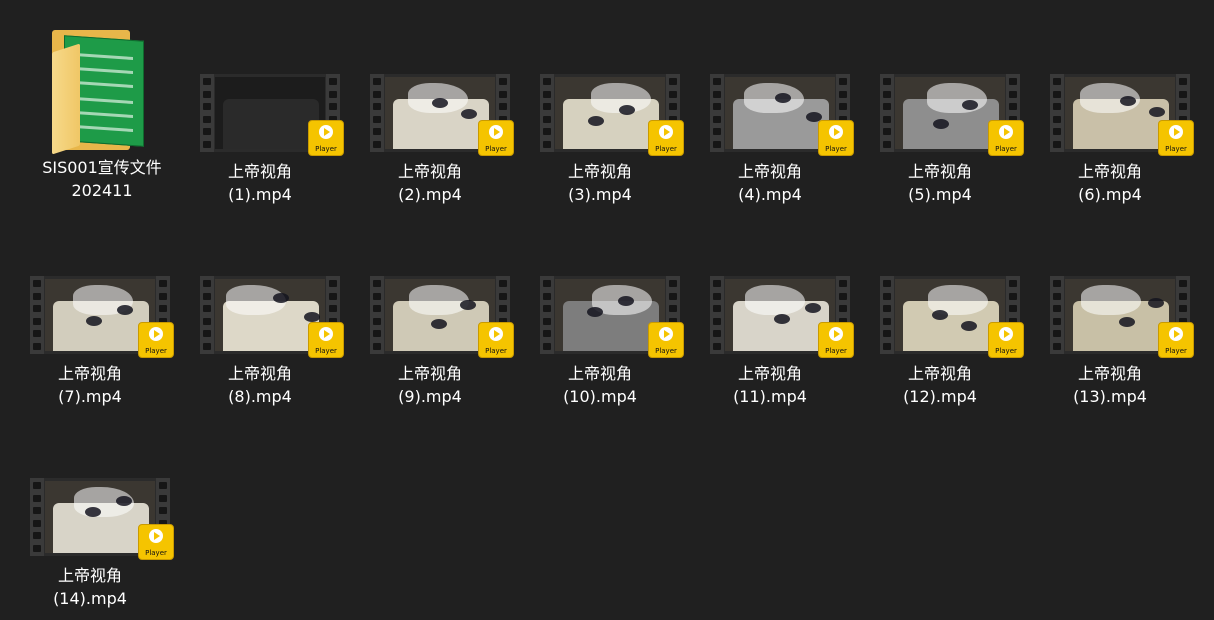  I want to click on file-name-line2: (12).mp4, so click(940, 396).